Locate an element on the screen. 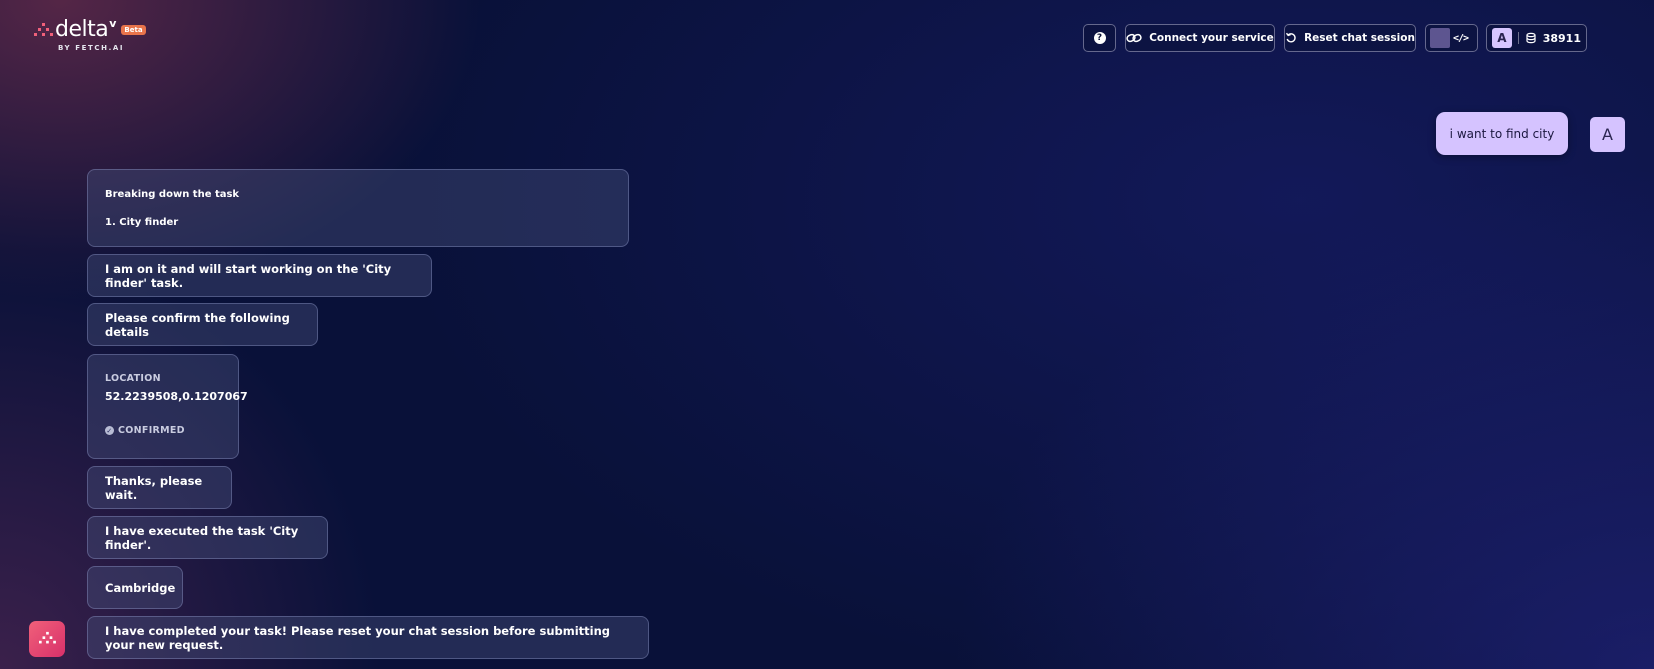  delta-fab-button is located at coordinates (47, 639).